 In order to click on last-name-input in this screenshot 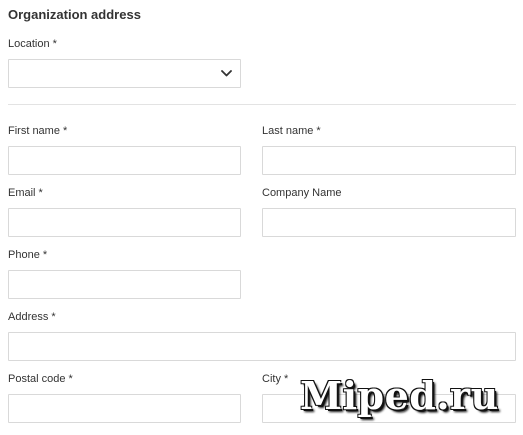, I will do `click(389, 160)`.